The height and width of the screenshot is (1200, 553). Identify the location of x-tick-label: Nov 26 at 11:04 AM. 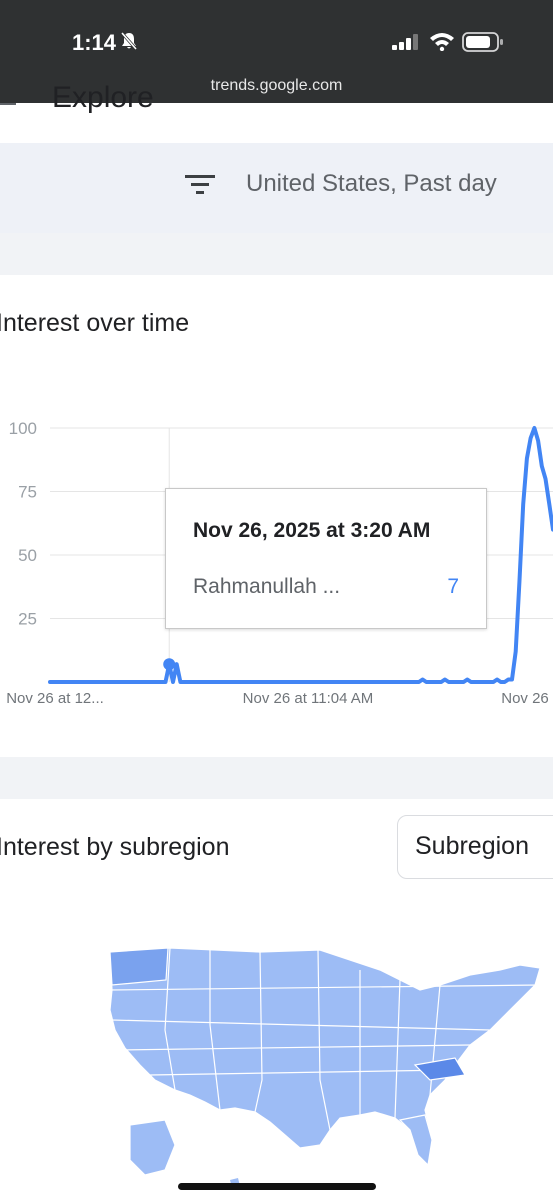
(308, 698).